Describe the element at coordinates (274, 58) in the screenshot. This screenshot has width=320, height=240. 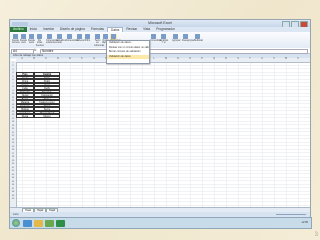
I see `column-header: V` at that location.